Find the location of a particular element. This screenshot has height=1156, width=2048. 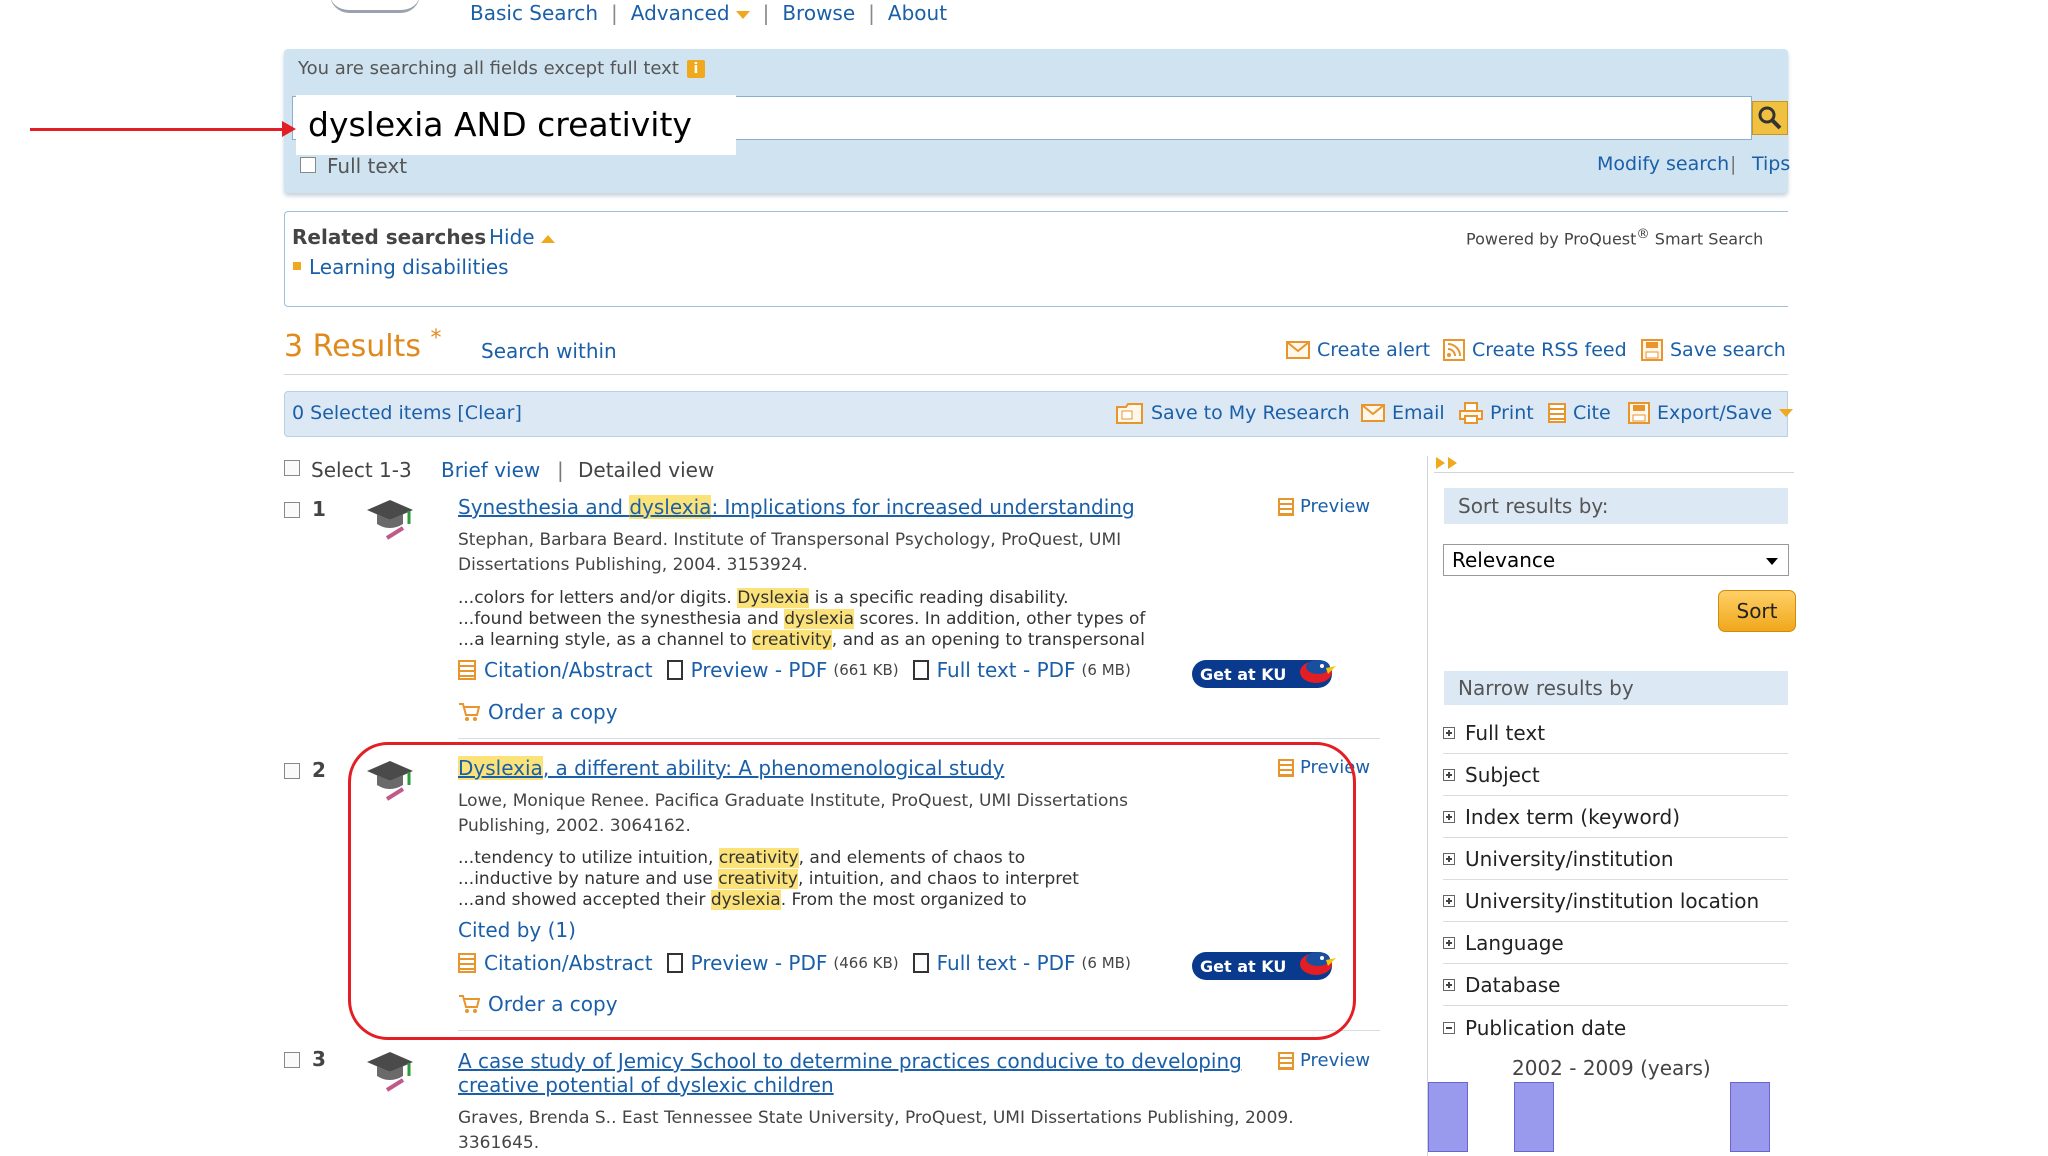

citation-abstract-link: Citation/Abstract is located at coordinates (555, 670).